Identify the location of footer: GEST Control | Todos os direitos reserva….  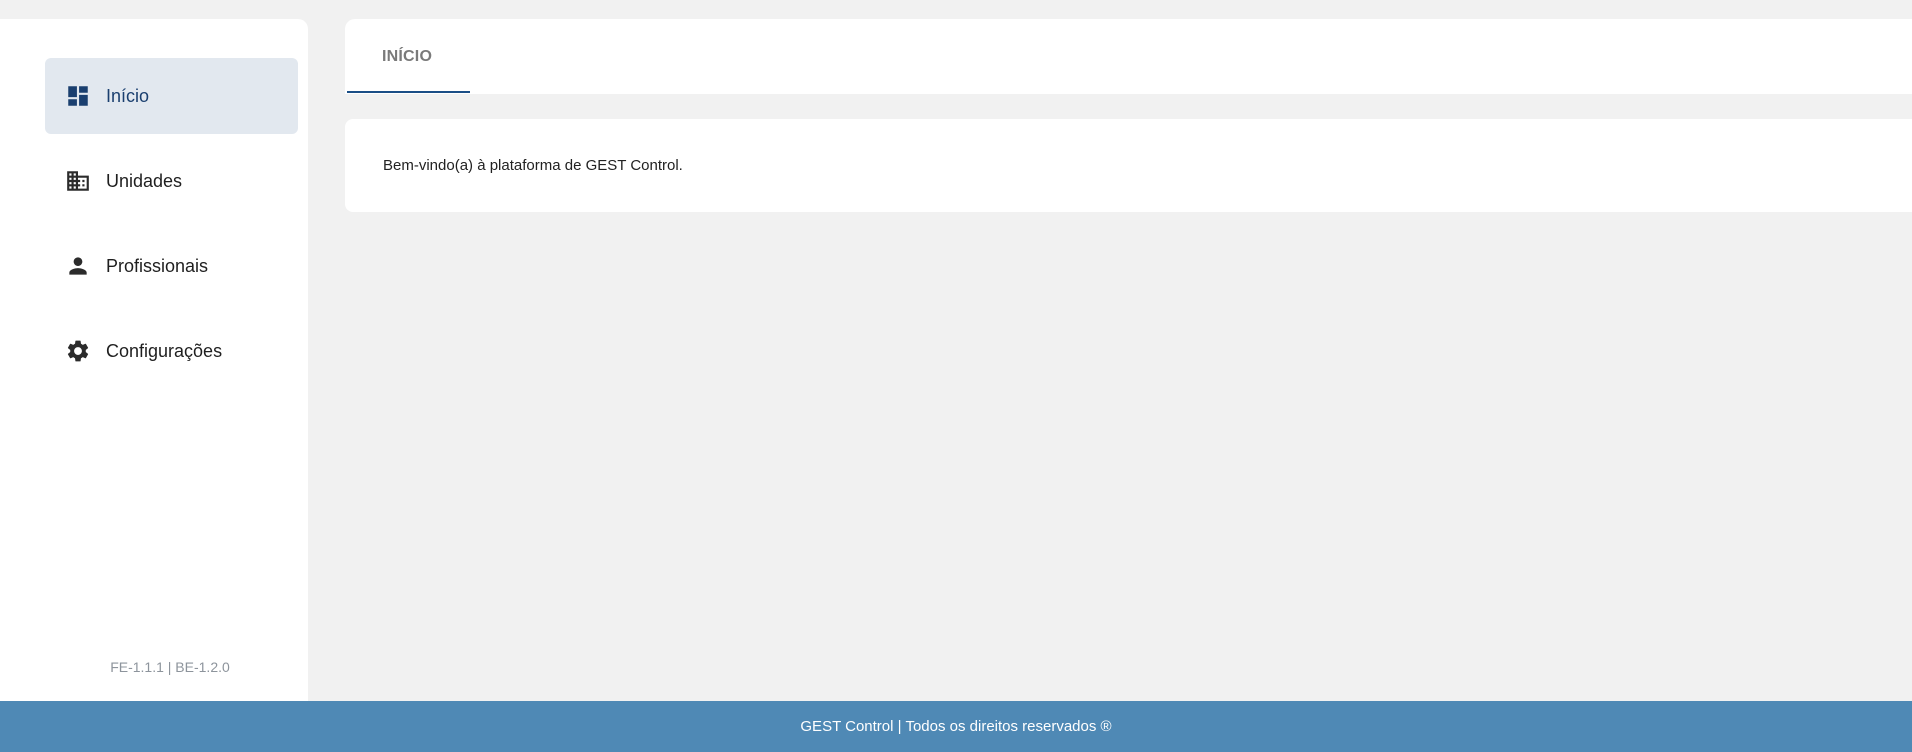
(956, 726).